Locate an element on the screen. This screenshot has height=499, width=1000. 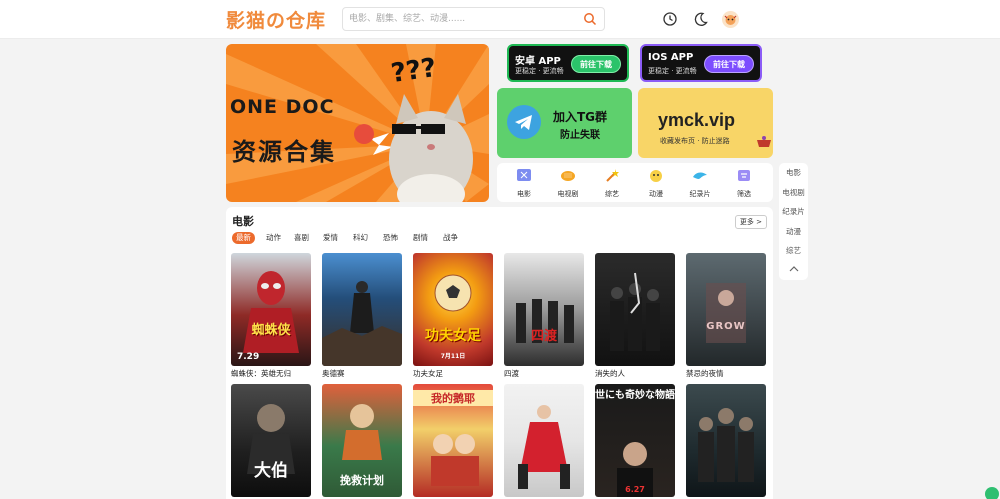
filter-icon is located at coordinates (744, 175).